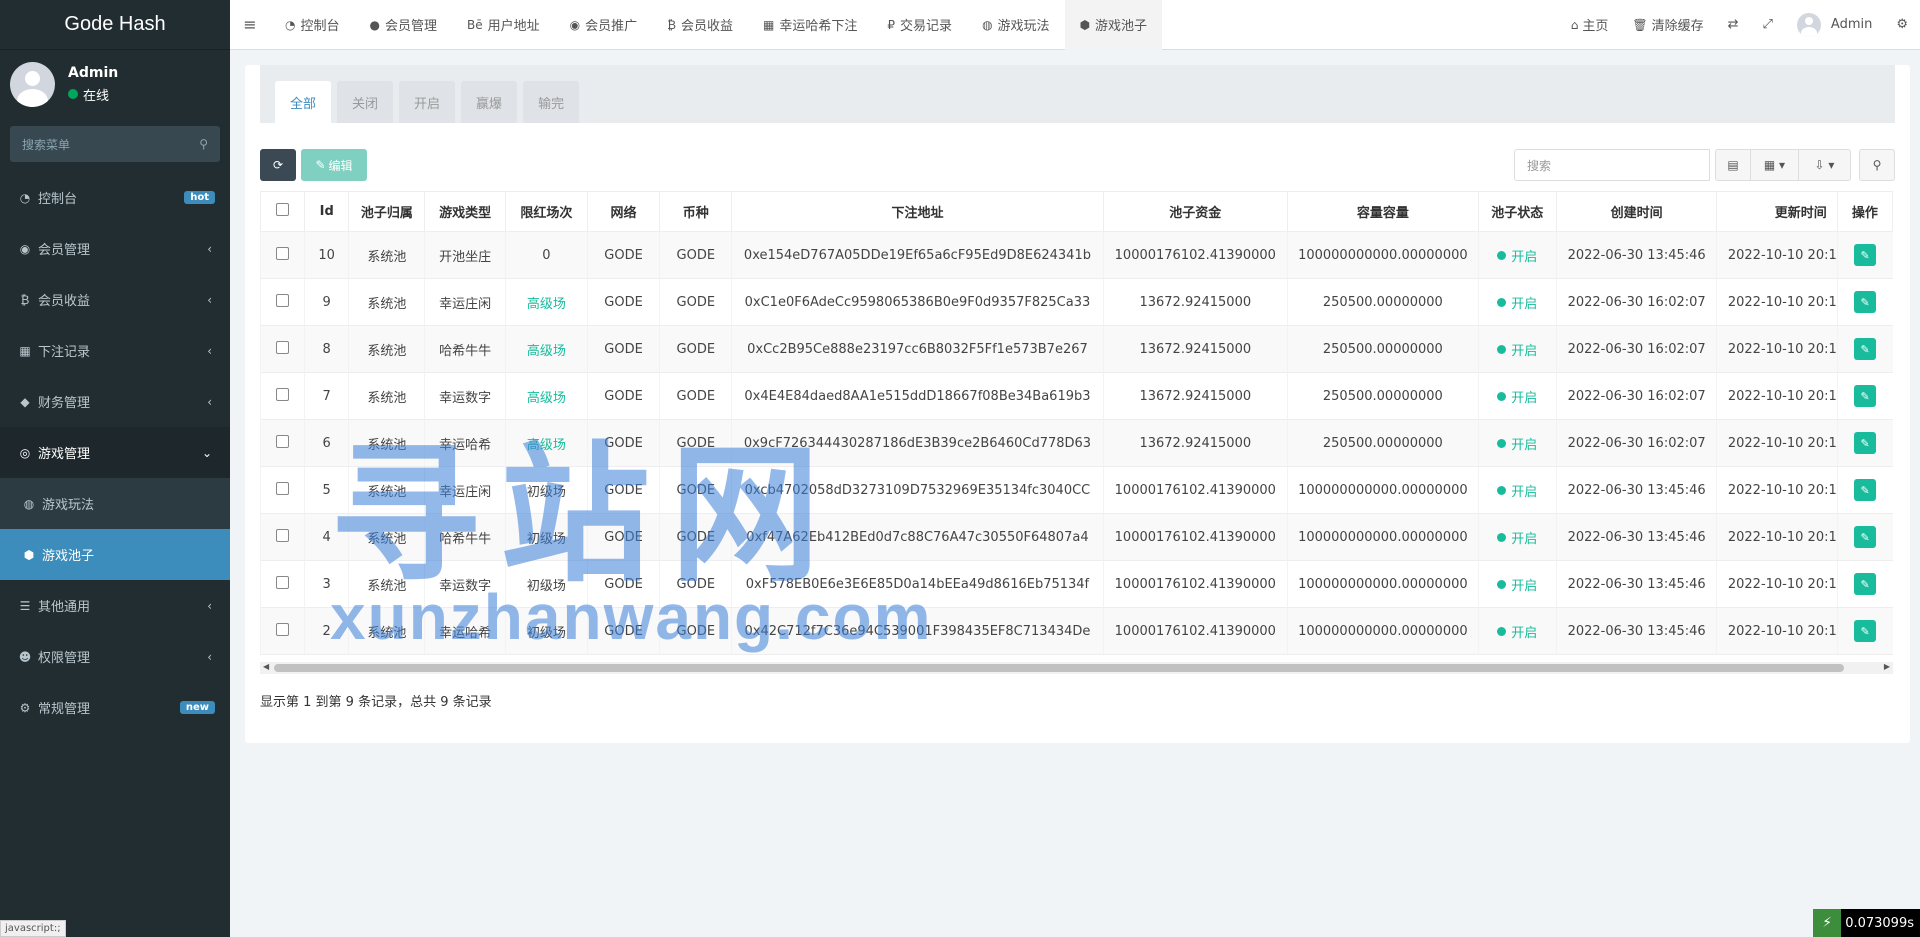 Image resolution: width=1920 pixels, height=937 pixels. I want to click on columns-button: ▦ ▾, so click(1775, 165).